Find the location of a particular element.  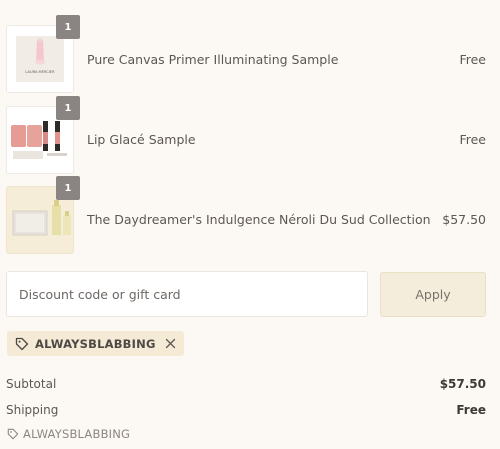

discount-code-label: ALWAYSBLABBING is located at coordinates (77, 434).